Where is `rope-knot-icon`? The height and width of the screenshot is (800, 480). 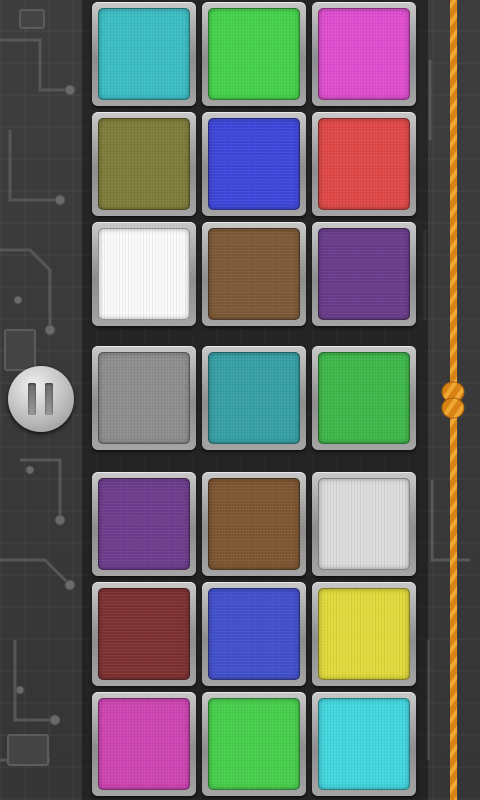 rope-knot-icon is located at coordinates (453, 400).